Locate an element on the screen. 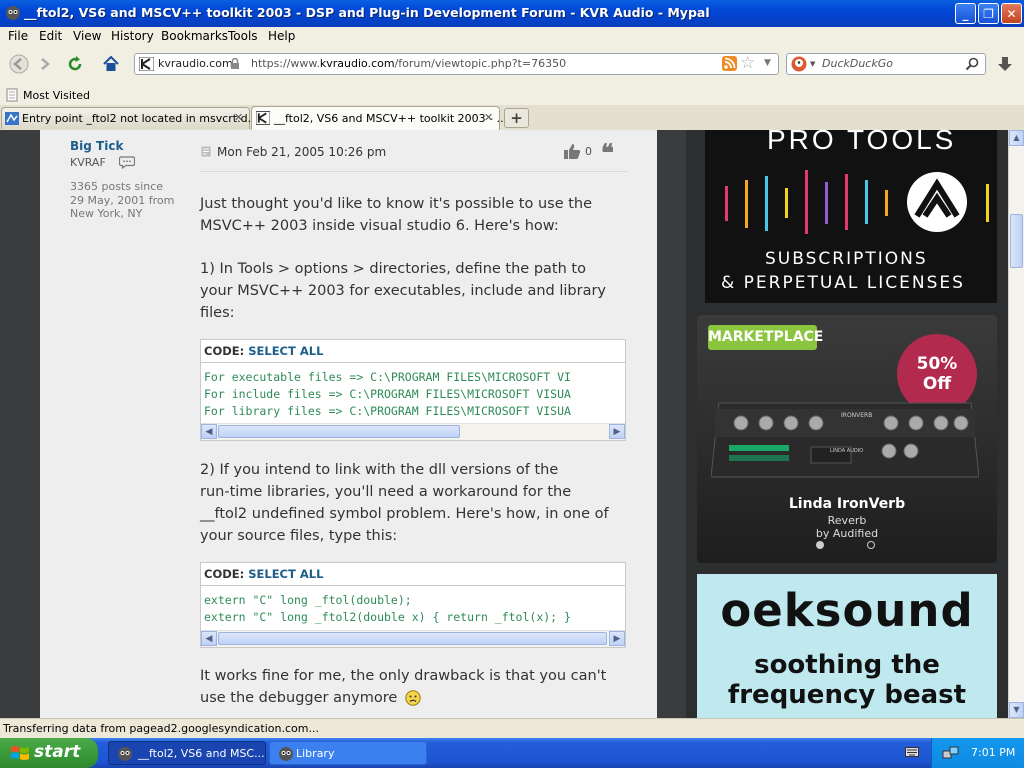 The height and width of the screenshot is (768, 1024). private-message-icon is located at coordinates (127, 162).